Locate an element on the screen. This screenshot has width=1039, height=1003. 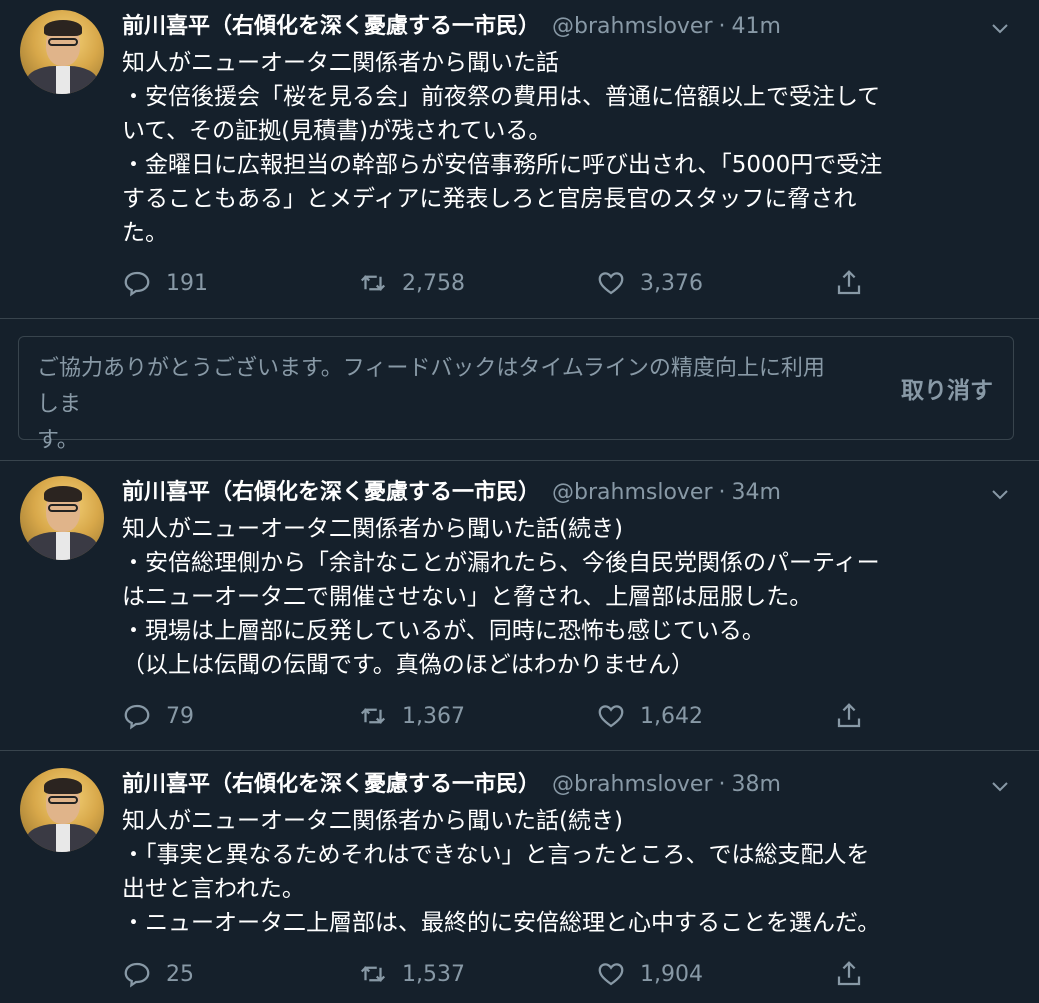
reply-count: 191 is located at coordinates (187, 283).